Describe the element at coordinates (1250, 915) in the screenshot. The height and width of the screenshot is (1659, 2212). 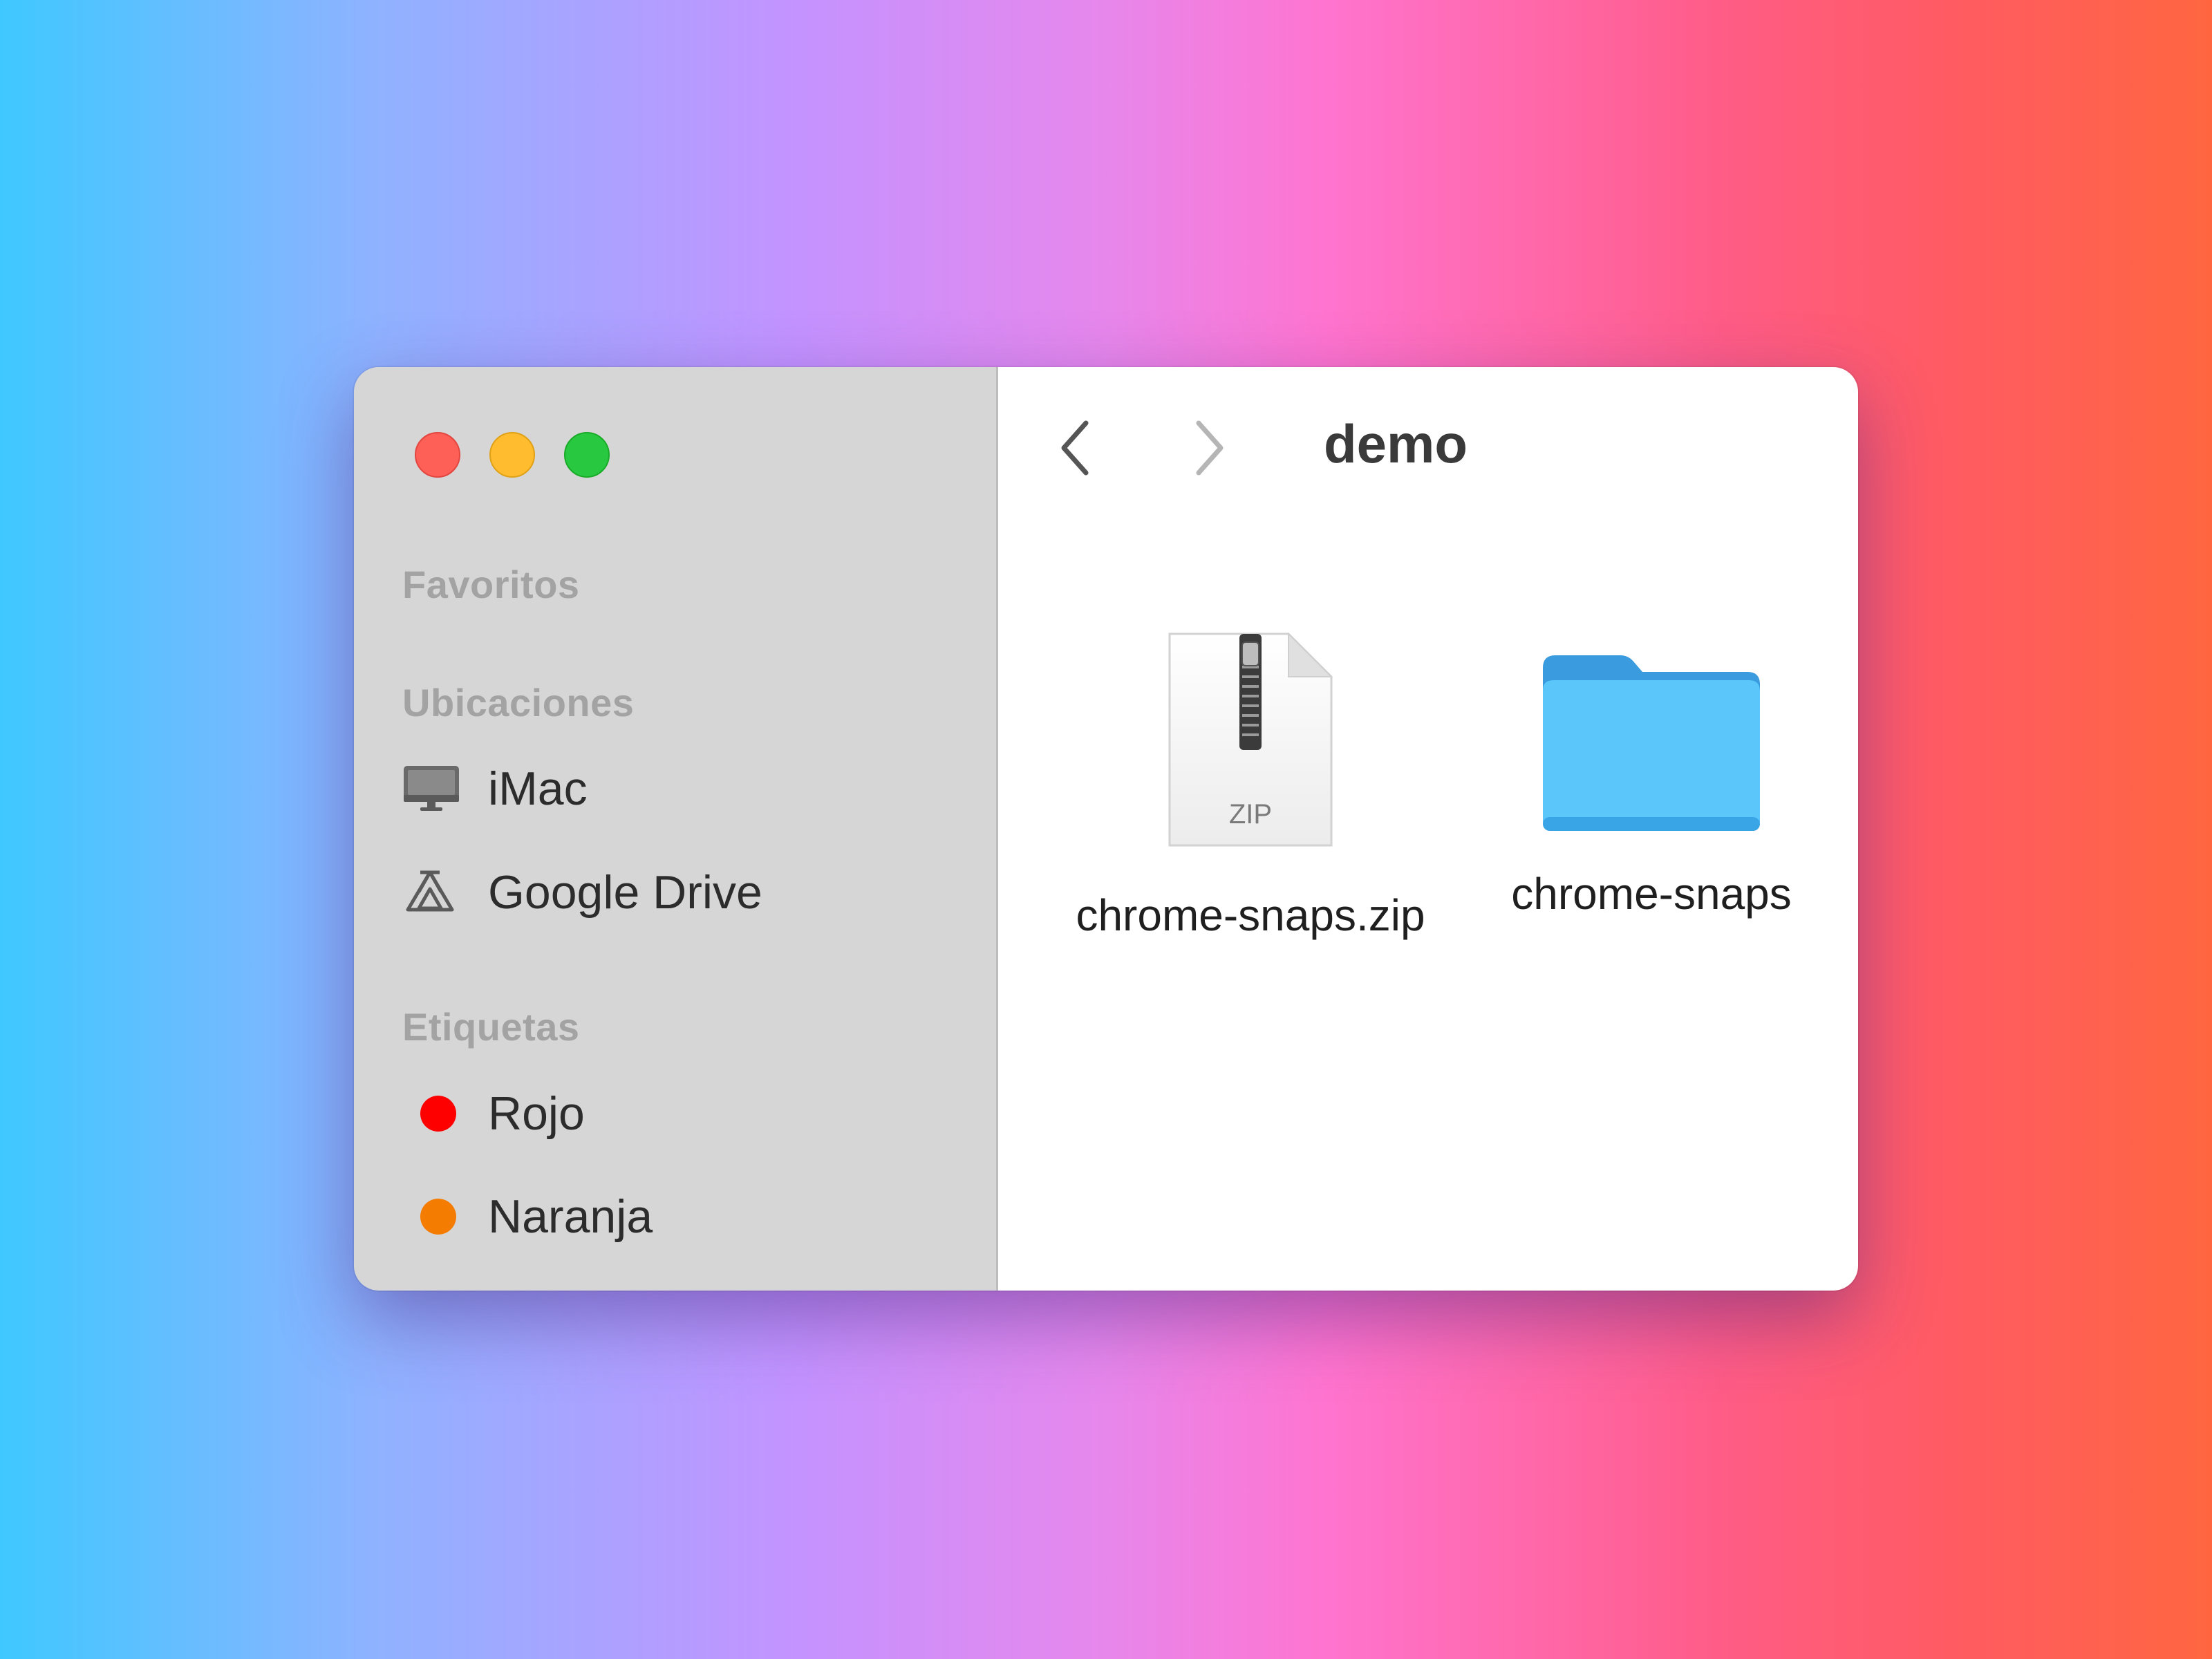
I see `file-name: chrome-snaps.zip` at that location.